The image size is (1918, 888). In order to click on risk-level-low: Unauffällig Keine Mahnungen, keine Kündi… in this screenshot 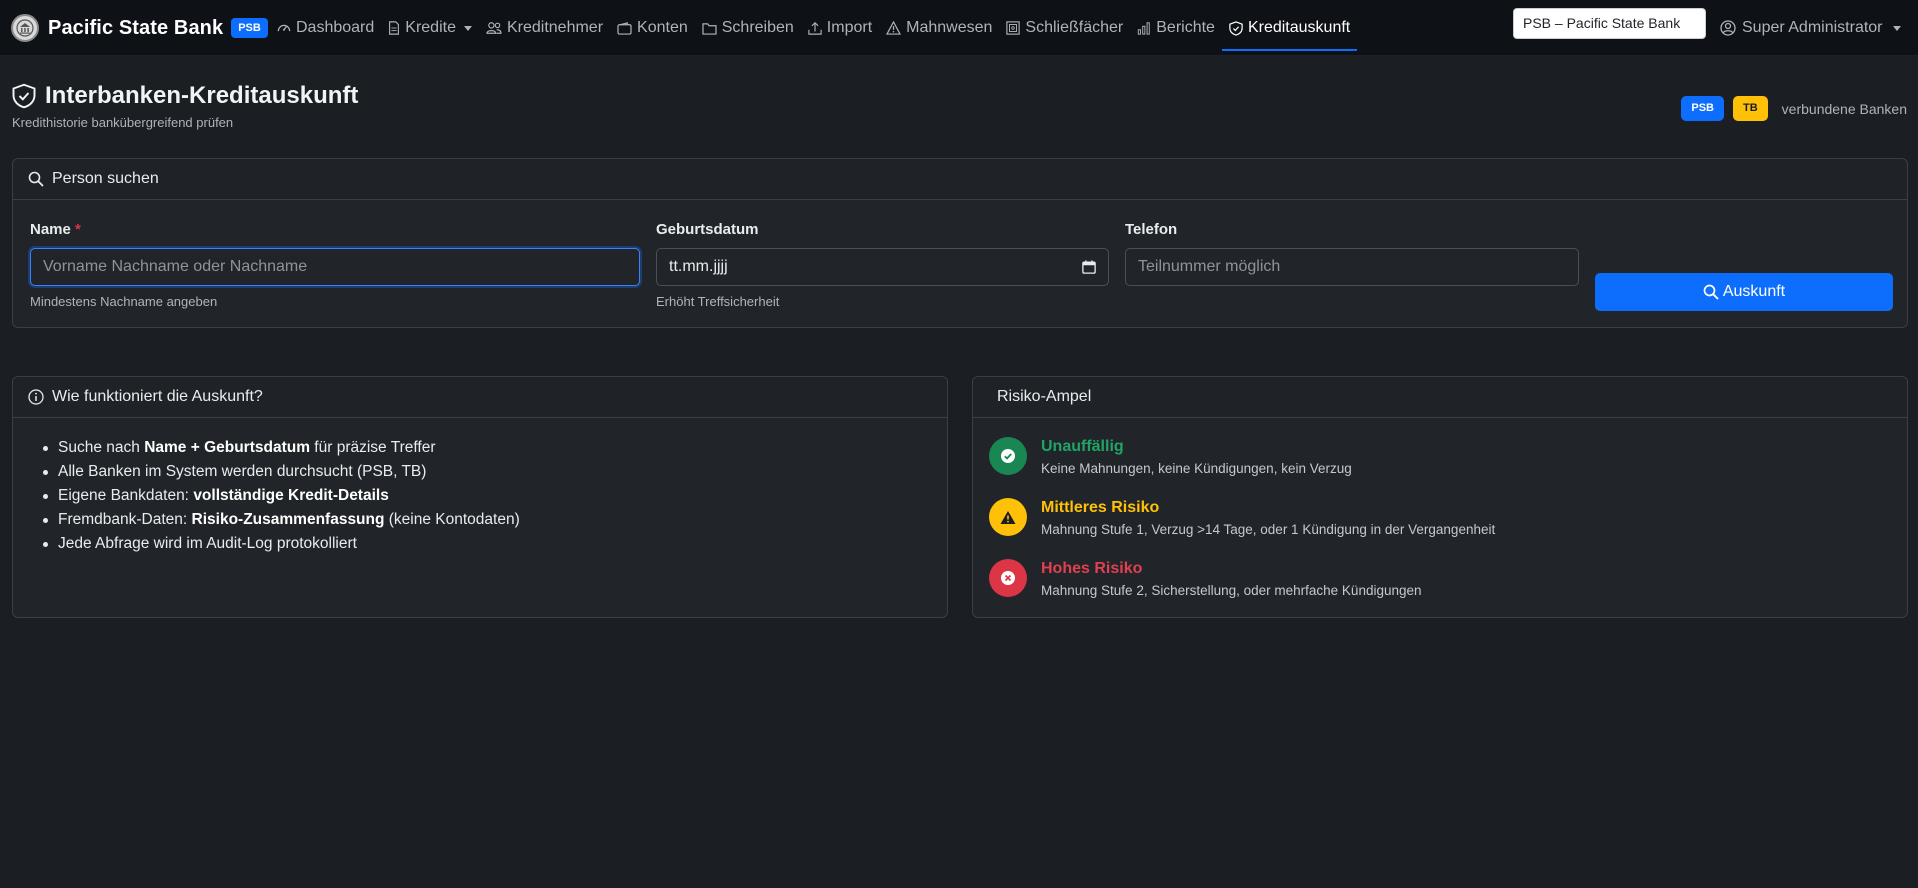, I will do `click(1170, 457)`.